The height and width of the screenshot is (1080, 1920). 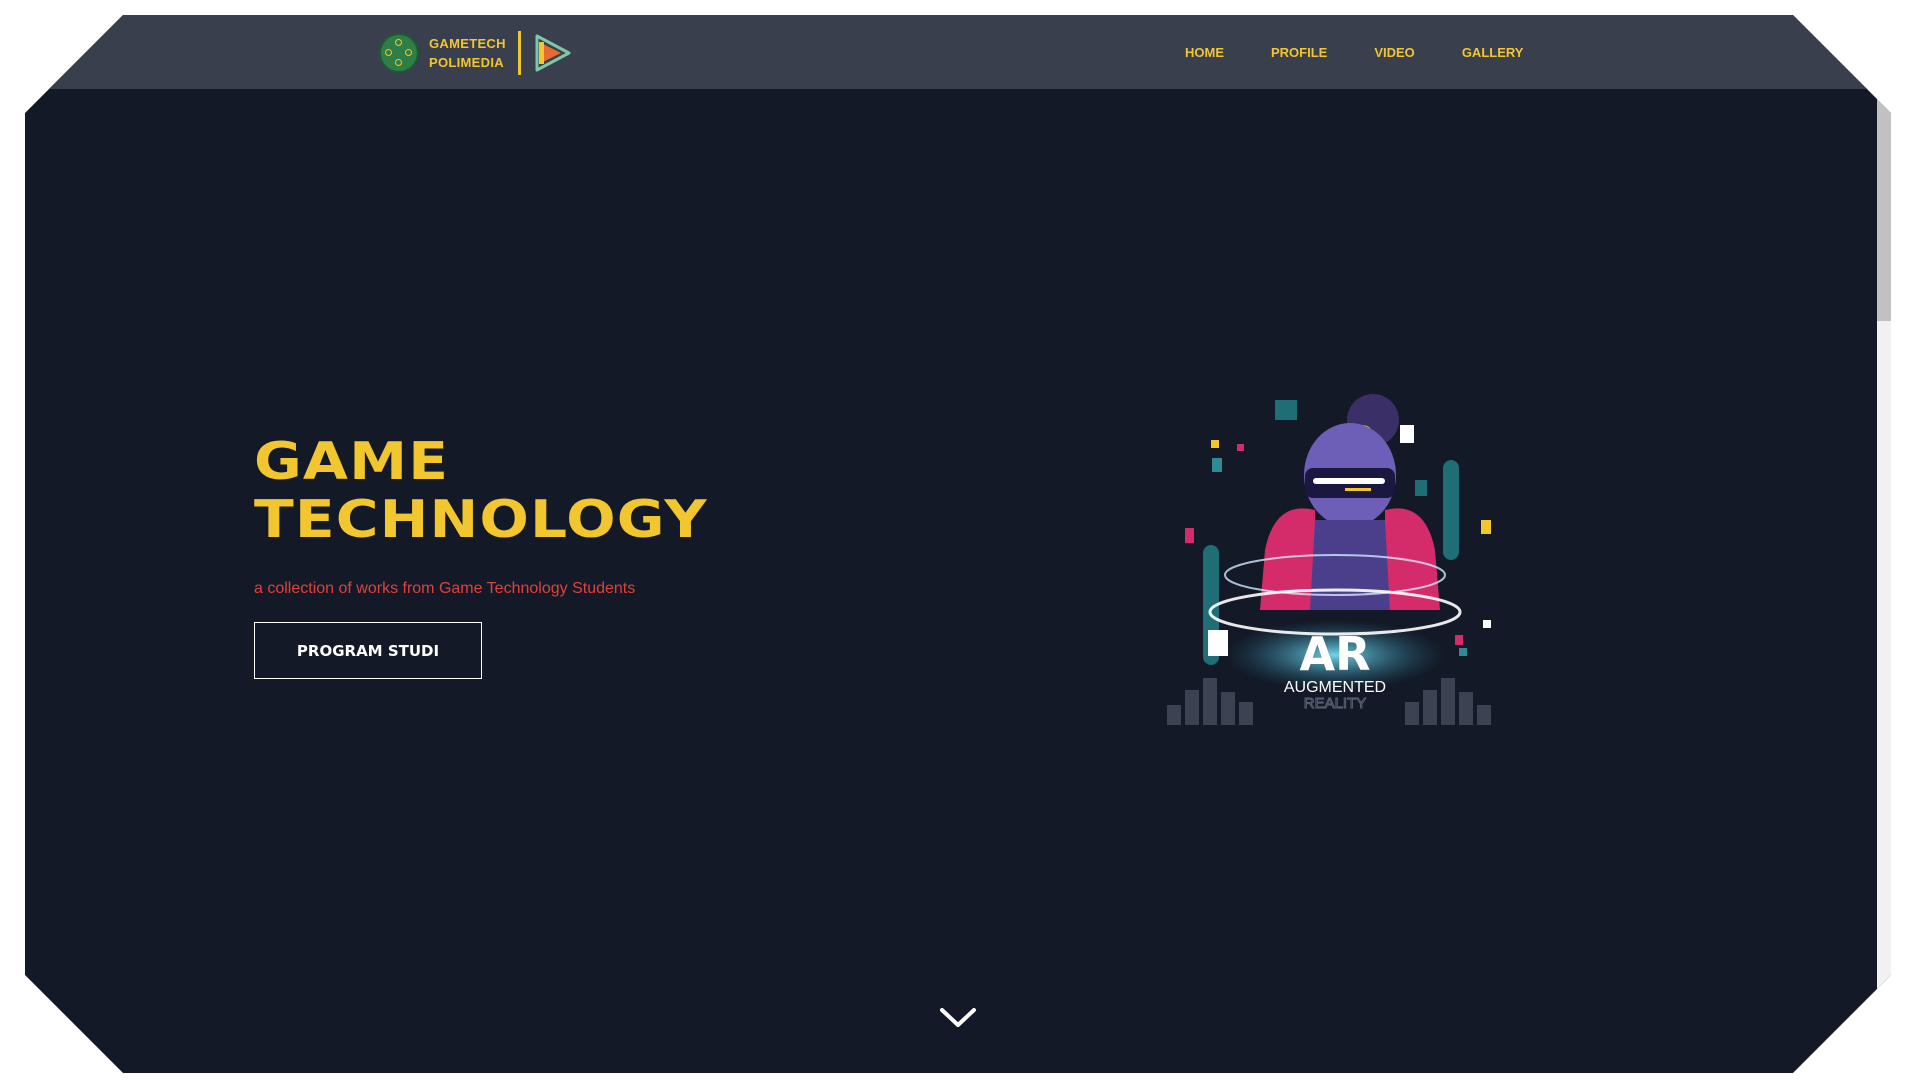 I want to click on nav-gallery: GALLERY, so click(x=1493, y=52).